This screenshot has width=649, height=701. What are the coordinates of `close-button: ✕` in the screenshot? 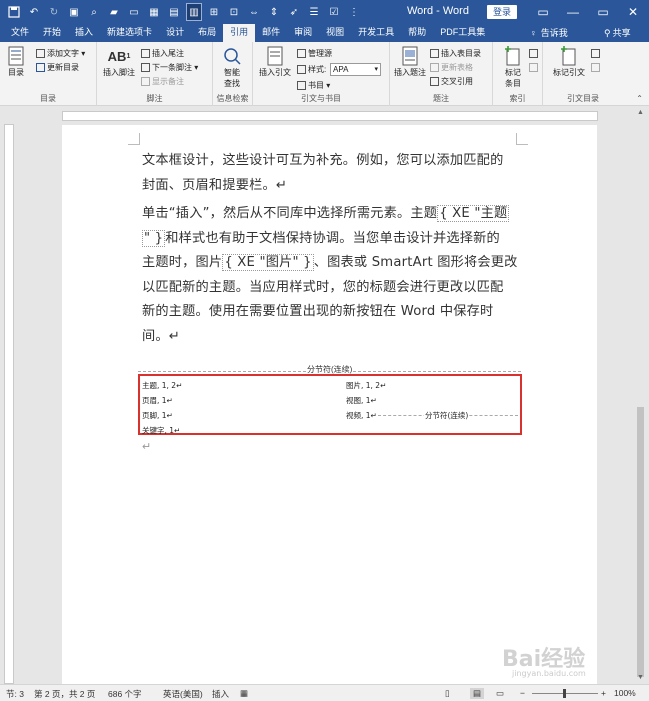 It's located at (633, 12).